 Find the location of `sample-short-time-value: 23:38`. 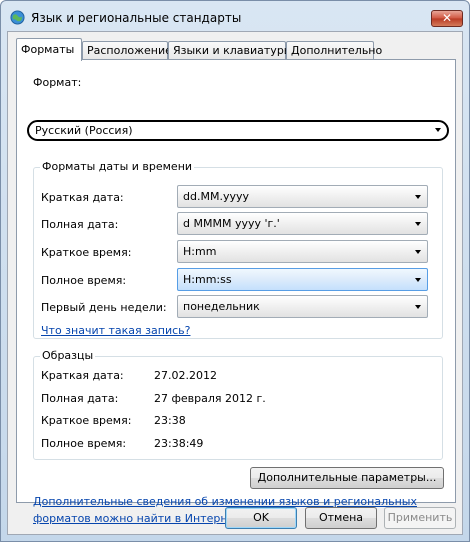

sample-short-time-value: 23:38 is located at coordinates (170, 420).